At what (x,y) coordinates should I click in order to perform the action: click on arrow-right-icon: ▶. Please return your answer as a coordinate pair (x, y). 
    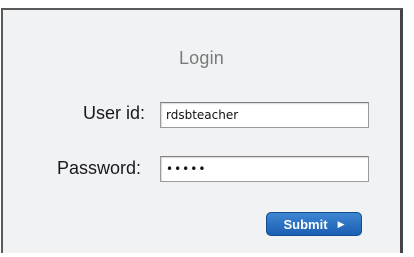
    Looking at the image, I should click on (341, 223).